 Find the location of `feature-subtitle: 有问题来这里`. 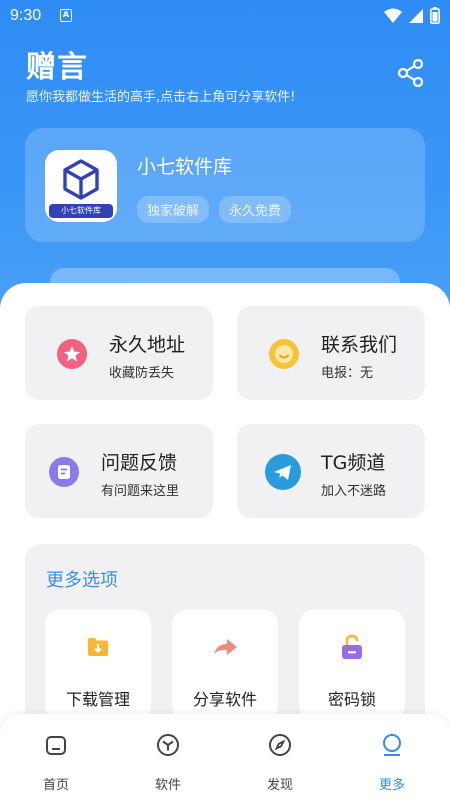

feature-subtitle: 有问题来这里 is located at coordinates (140, 491).